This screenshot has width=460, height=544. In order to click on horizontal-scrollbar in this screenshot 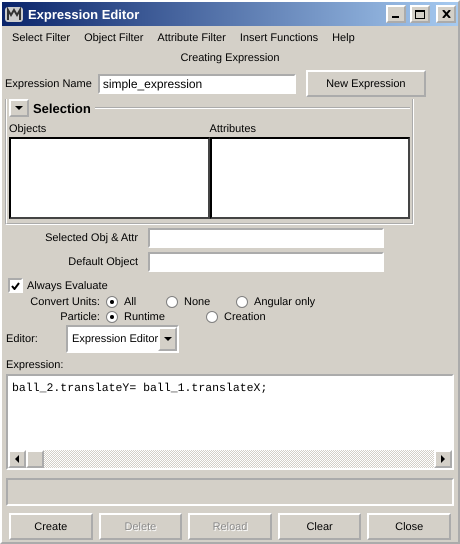, I will do `click(230, 459)`.